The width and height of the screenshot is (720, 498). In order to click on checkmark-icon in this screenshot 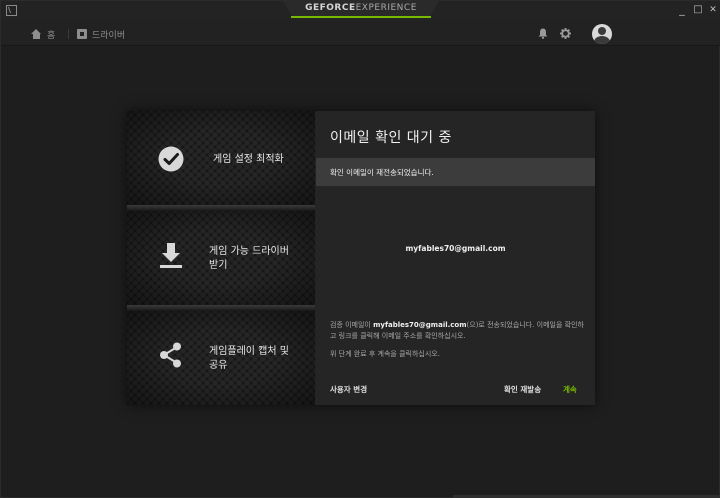, I will do `click(171, 159)`.